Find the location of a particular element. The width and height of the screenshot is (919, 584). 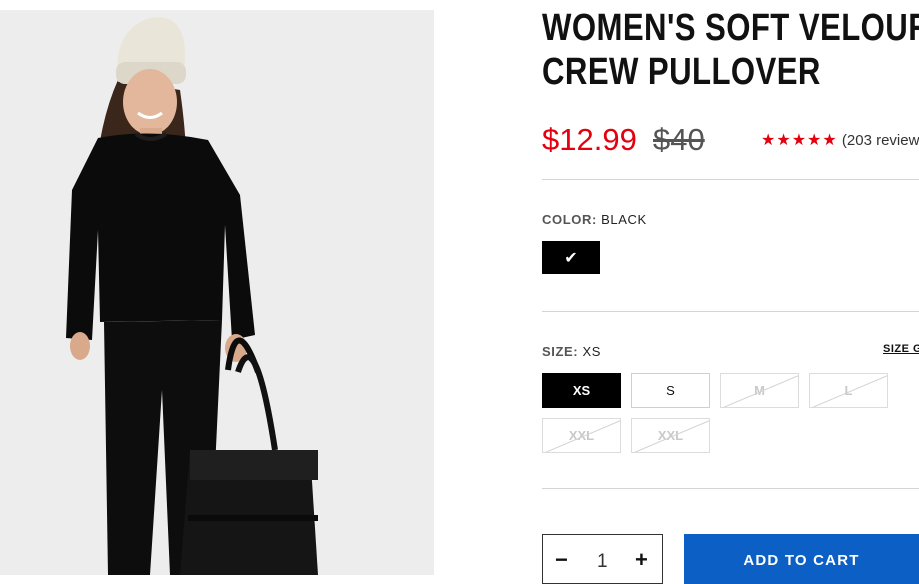

increment-button: + is located at coordinates (641, 560).